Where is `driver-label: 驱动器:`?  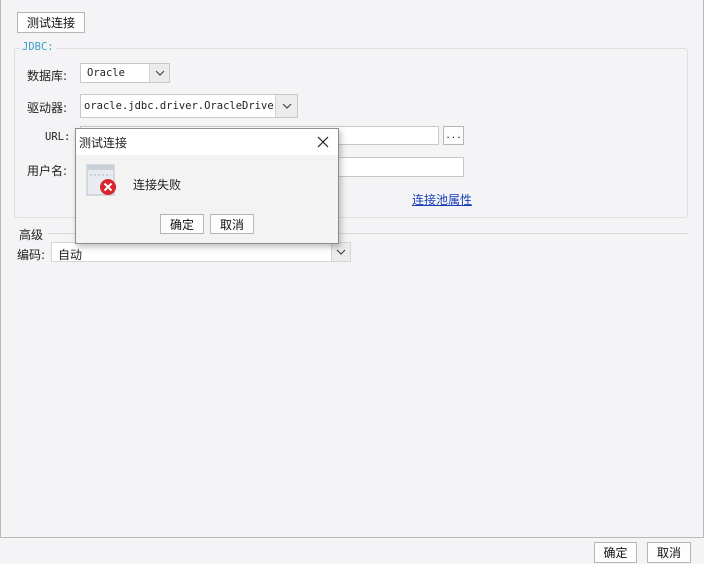 driver-label: 驱动器: is located at coordinates (47, 108).